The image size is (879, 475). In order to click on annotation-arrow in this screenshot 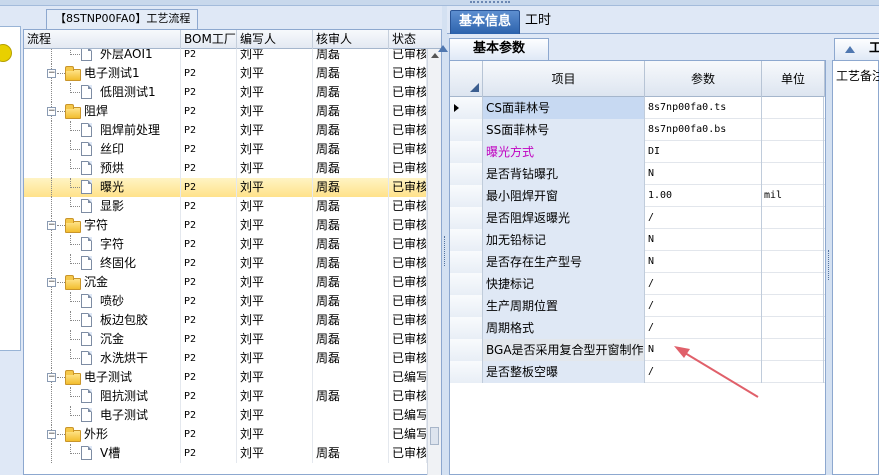, I will do `click(716, 372)`.